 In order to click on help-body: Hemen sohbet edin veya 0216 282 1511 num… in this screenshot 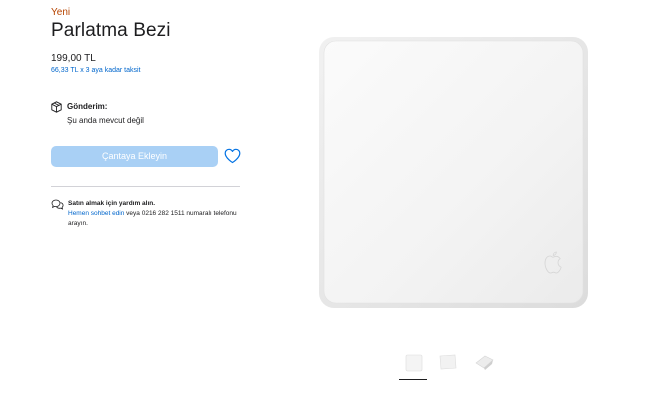, I will do `click(153, 219)`.